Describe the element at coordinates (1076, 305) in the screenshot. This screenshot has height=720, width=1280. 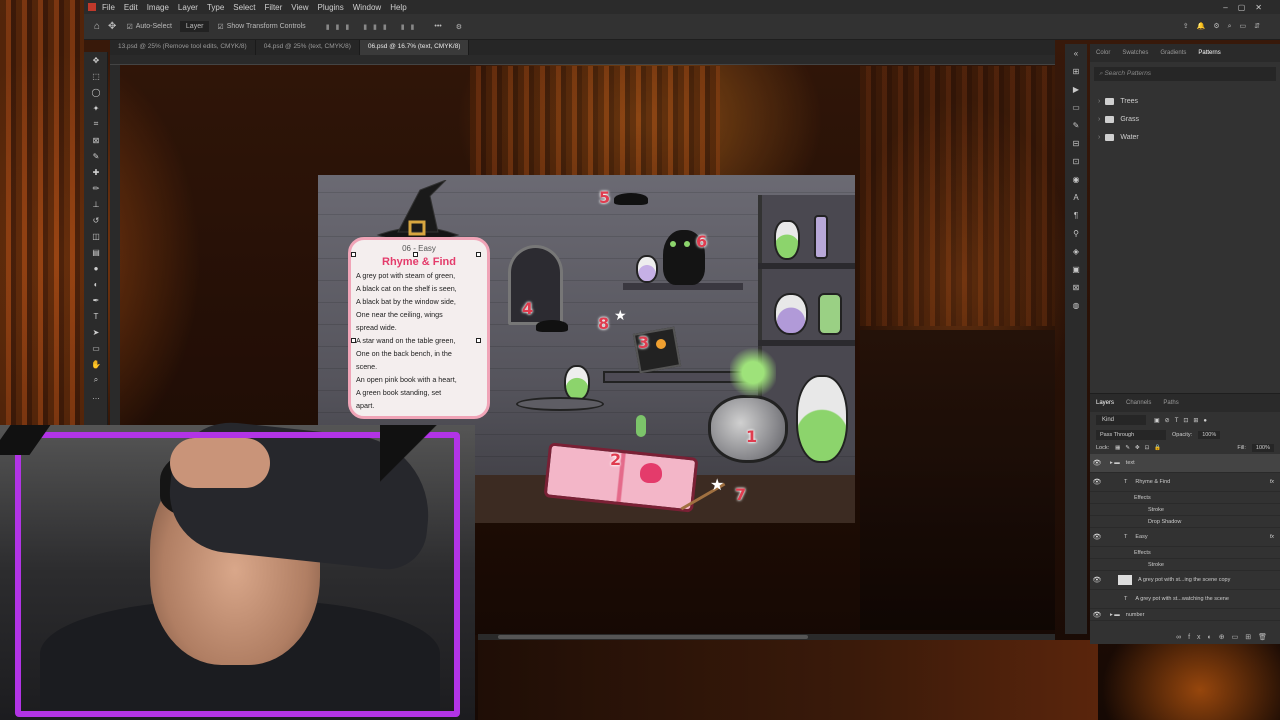
I see `properties-icon: ◍` at that location.